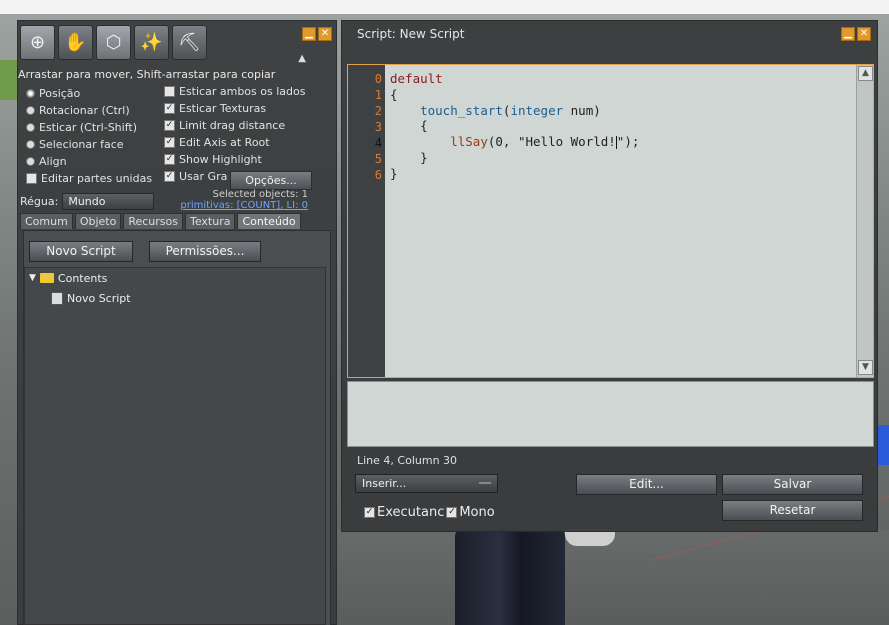  I want to click on checkbox-stretch-textures: ✓ Esticar Texturas, so click(234, 108).